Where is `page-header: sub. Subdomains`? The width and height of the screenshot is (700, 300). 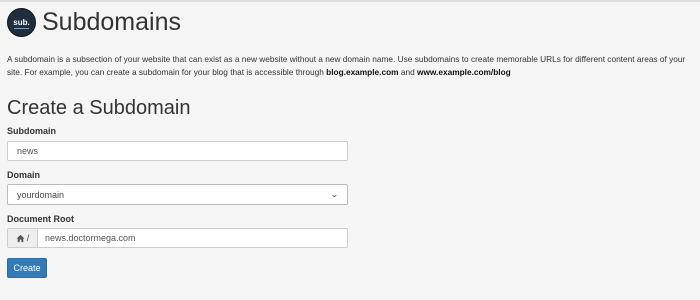 page-header: sub. Subdomains is located at coordinates (94, 22).